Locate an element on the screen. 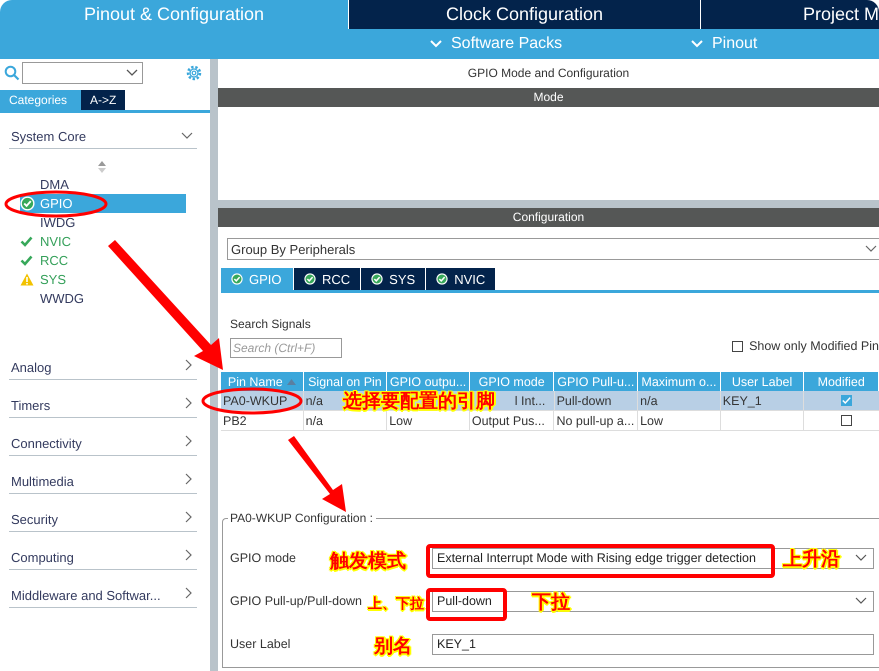 This screenshot has width=879, height=671. search-label: Search Signals is located at coordinates (271, 324).